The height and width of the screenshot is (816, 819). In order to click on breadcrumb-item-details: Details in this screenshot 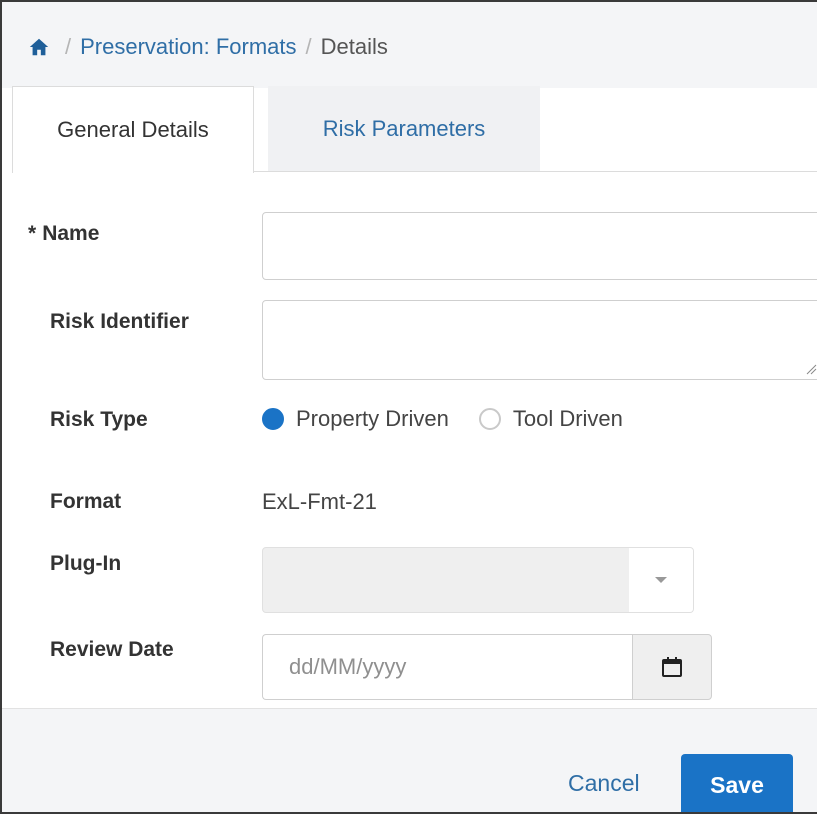, I will do `click(354, 46)`.